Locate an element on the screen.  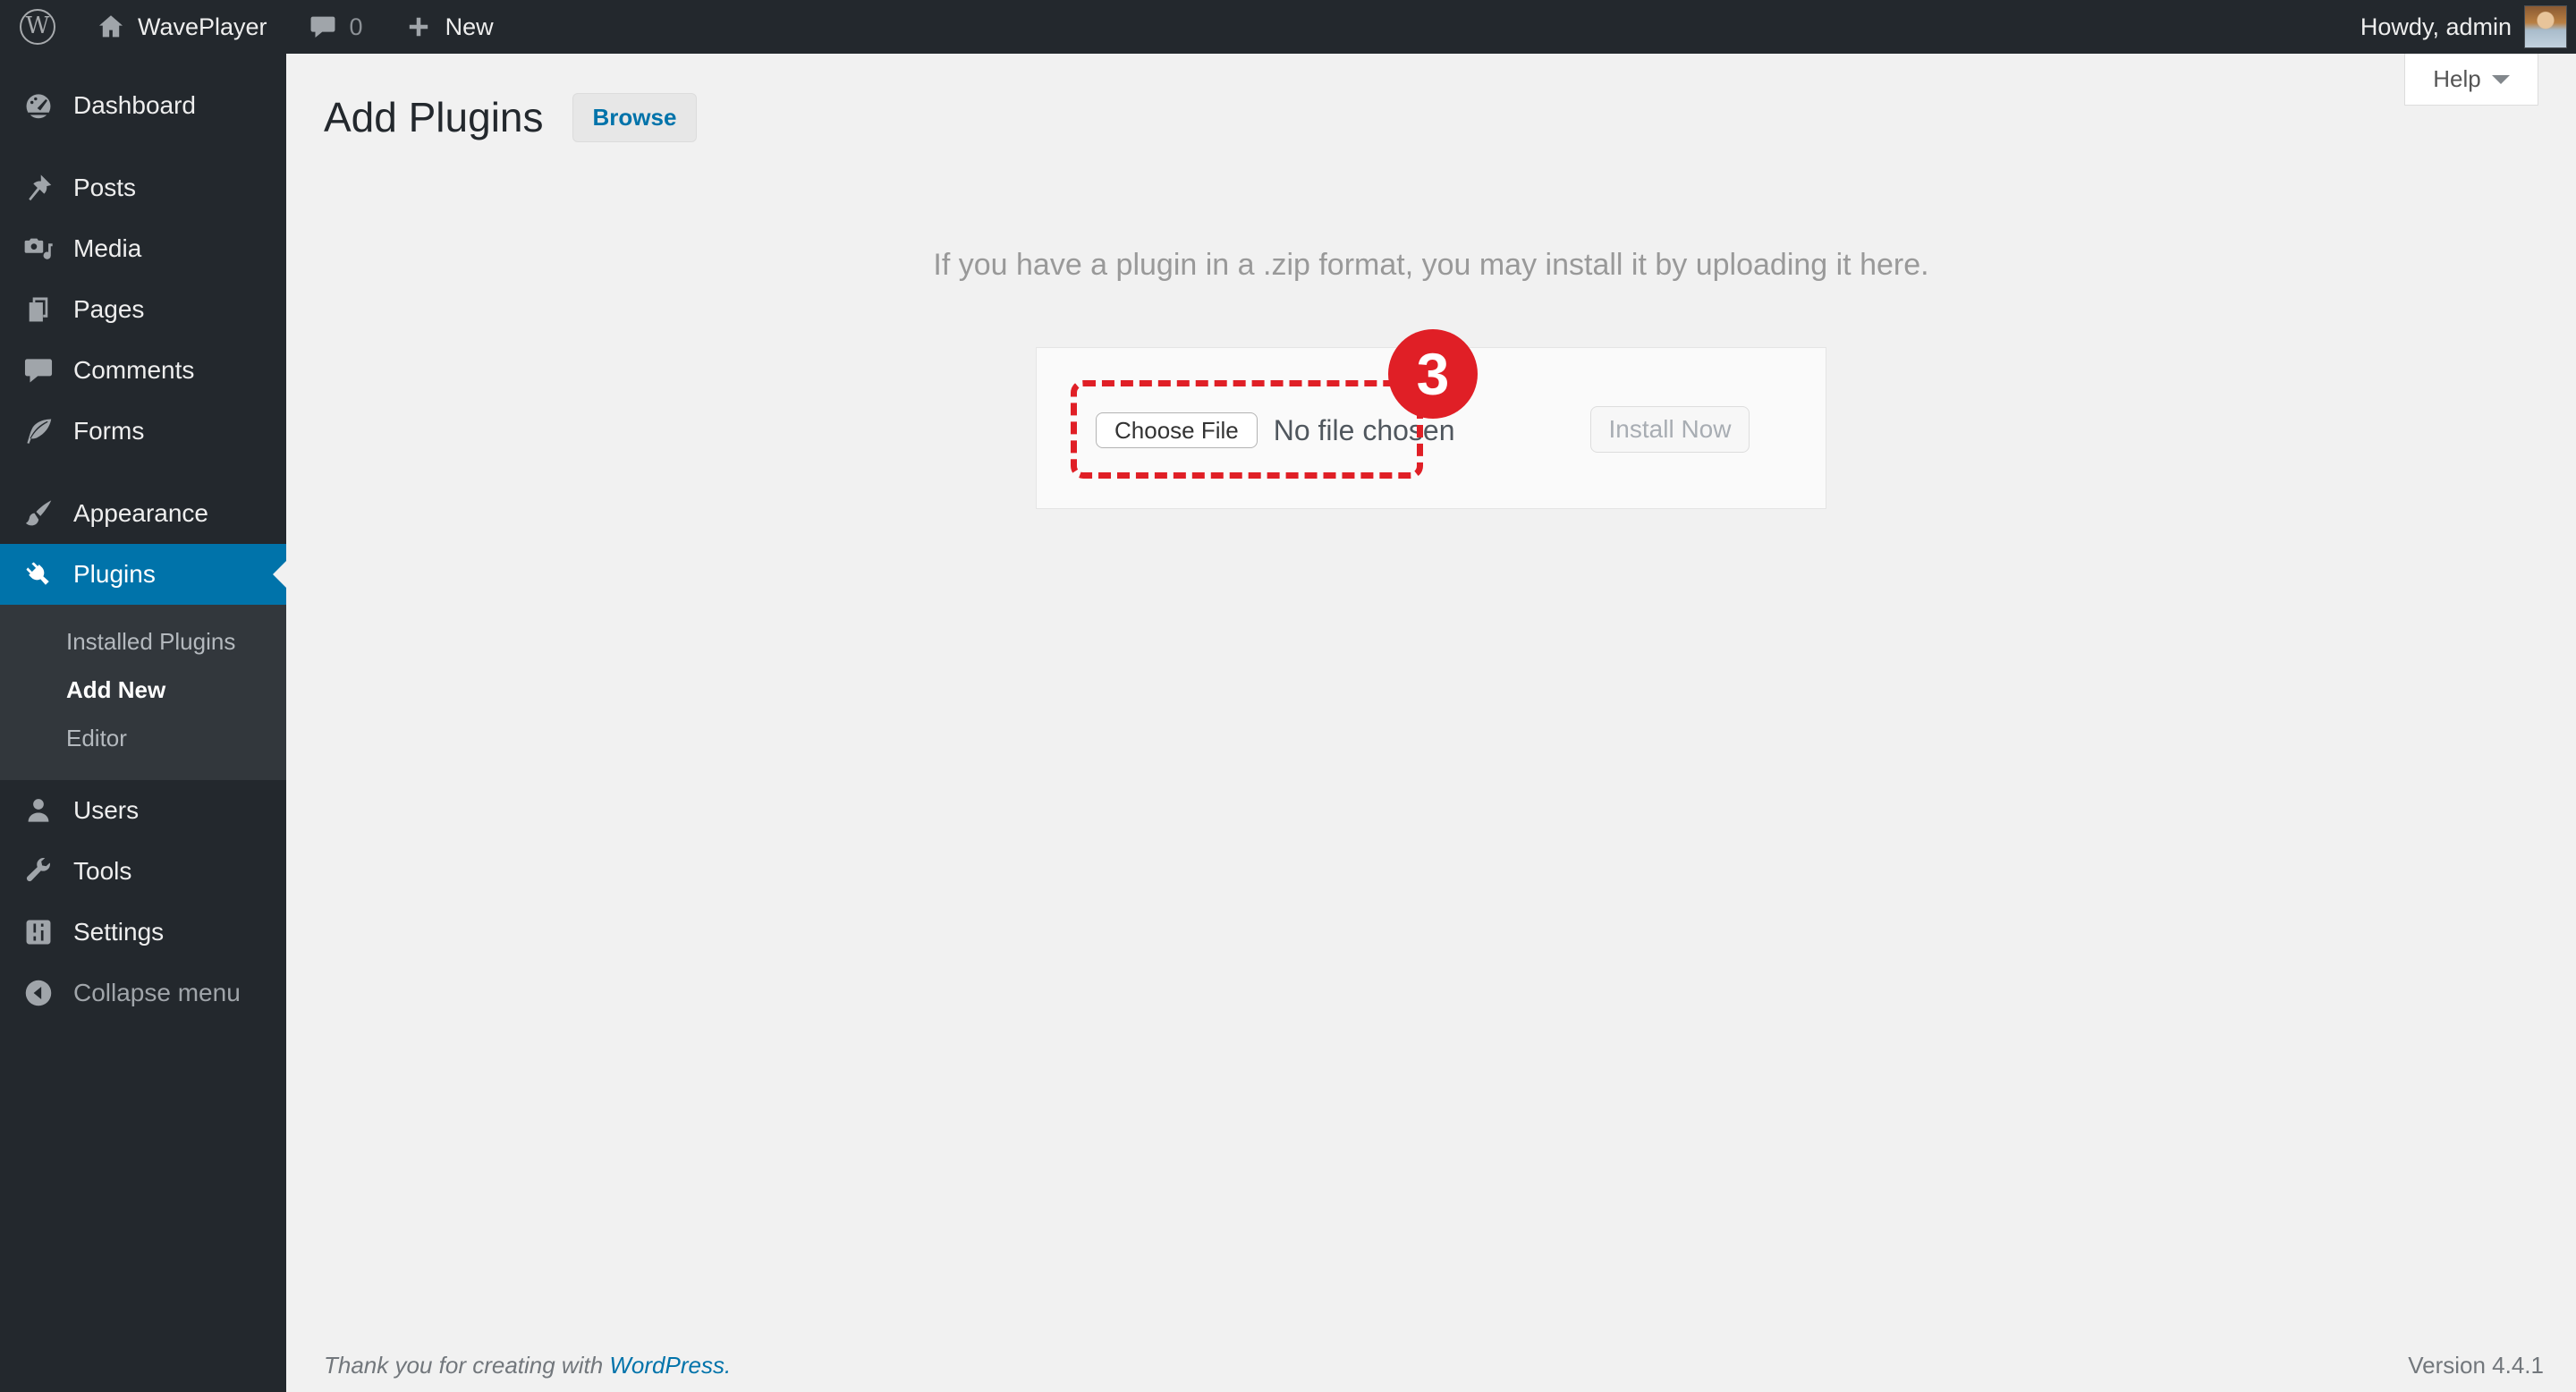
sidebar-item-posts: Posts is located at coordinates (143, 187).